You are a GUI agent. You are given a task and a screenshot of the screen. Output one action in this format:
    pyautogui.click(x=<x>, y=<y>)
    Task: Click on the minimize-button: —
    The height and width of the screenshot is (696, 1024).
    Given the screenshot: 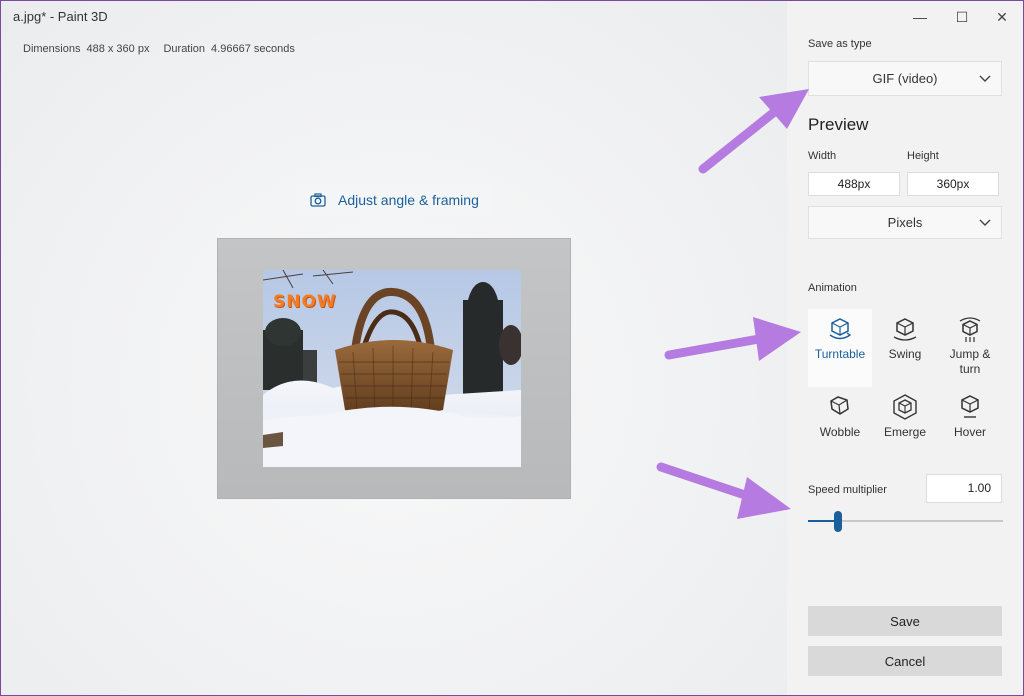 What is the action you would take?
    pyautogui.click(x=920, y=17)
    